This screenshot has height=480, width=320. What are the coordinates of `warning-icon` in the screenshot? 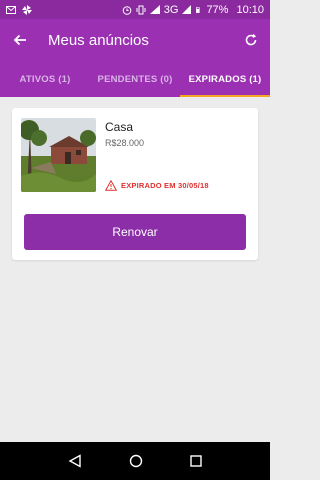 It's located at (111, 185).